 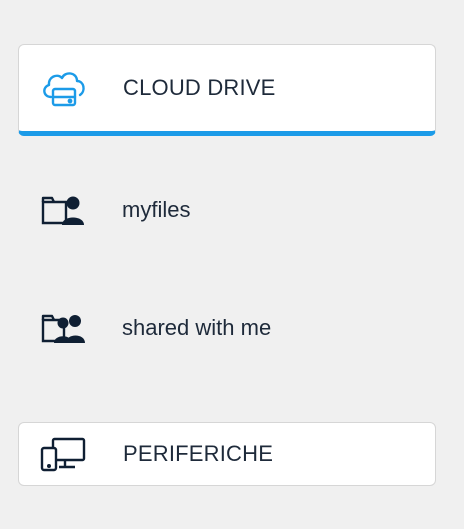 I want to click on sidebar-item-shared-with-me: shared with me, so click(x=227, y=328).